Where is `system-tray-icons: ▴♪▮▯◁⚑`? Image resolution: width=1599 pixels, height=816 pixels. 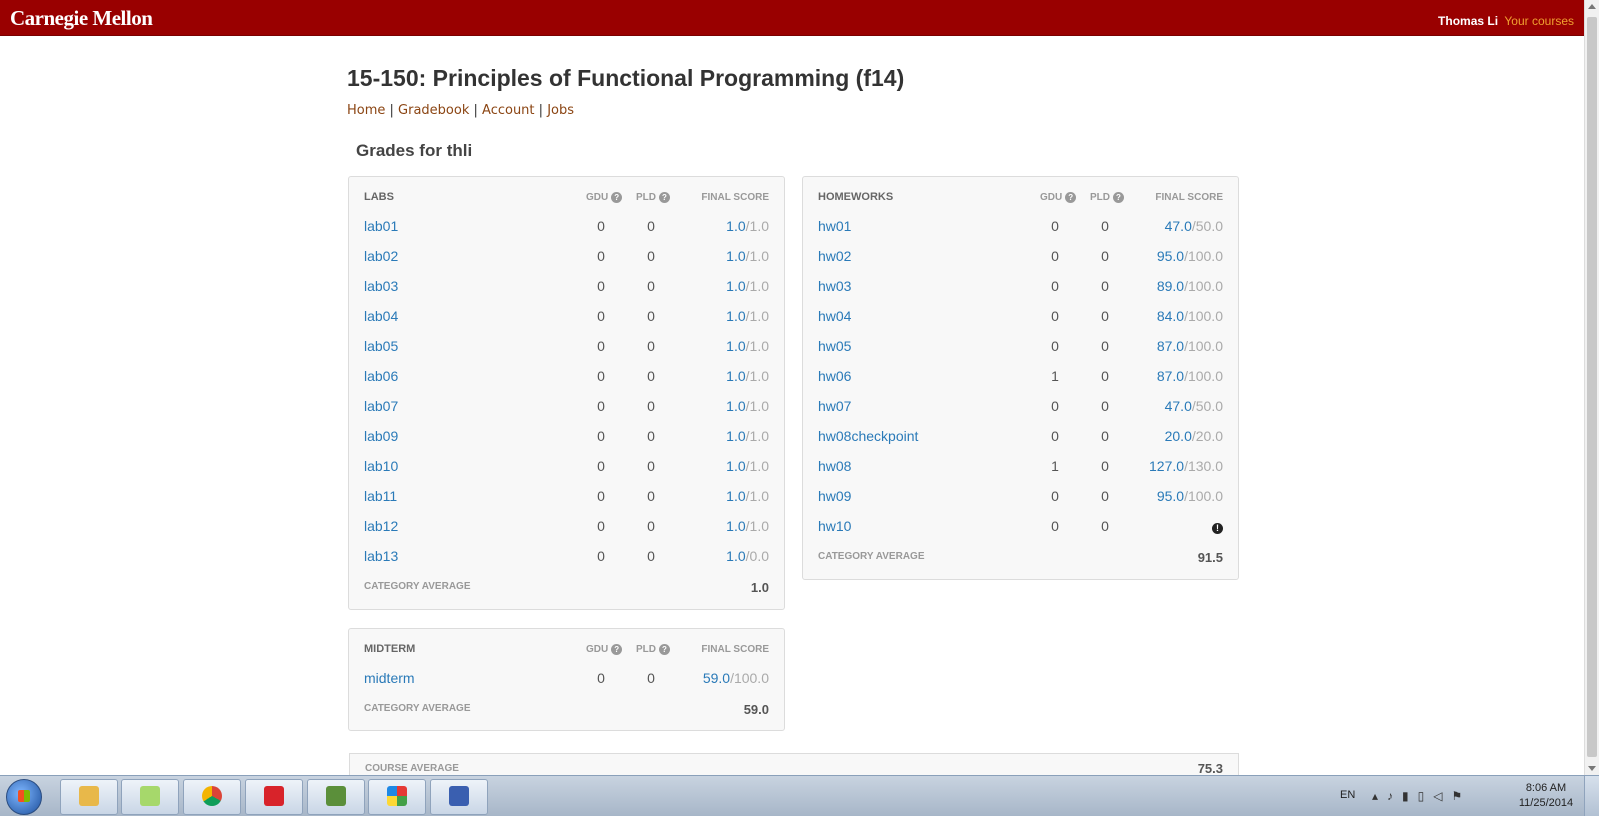 system-tray-icons: ▴♪▮▯◁⚑ is located at coordinates (1421, 796).